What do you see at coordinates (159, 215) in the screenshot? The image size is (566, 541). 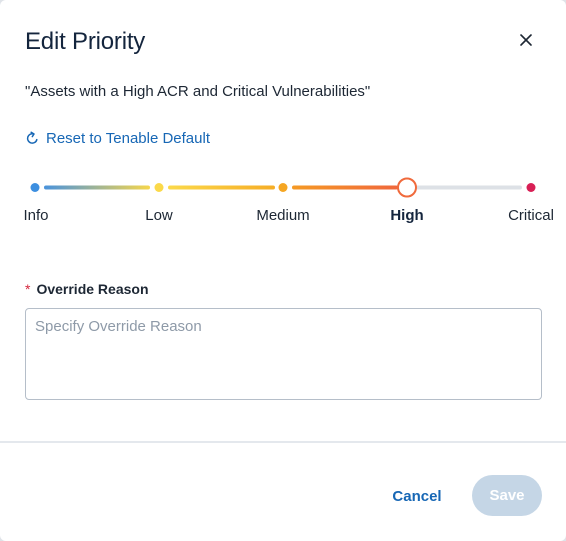 I see `level-label-low: Low` at bounding box center [159, 215].